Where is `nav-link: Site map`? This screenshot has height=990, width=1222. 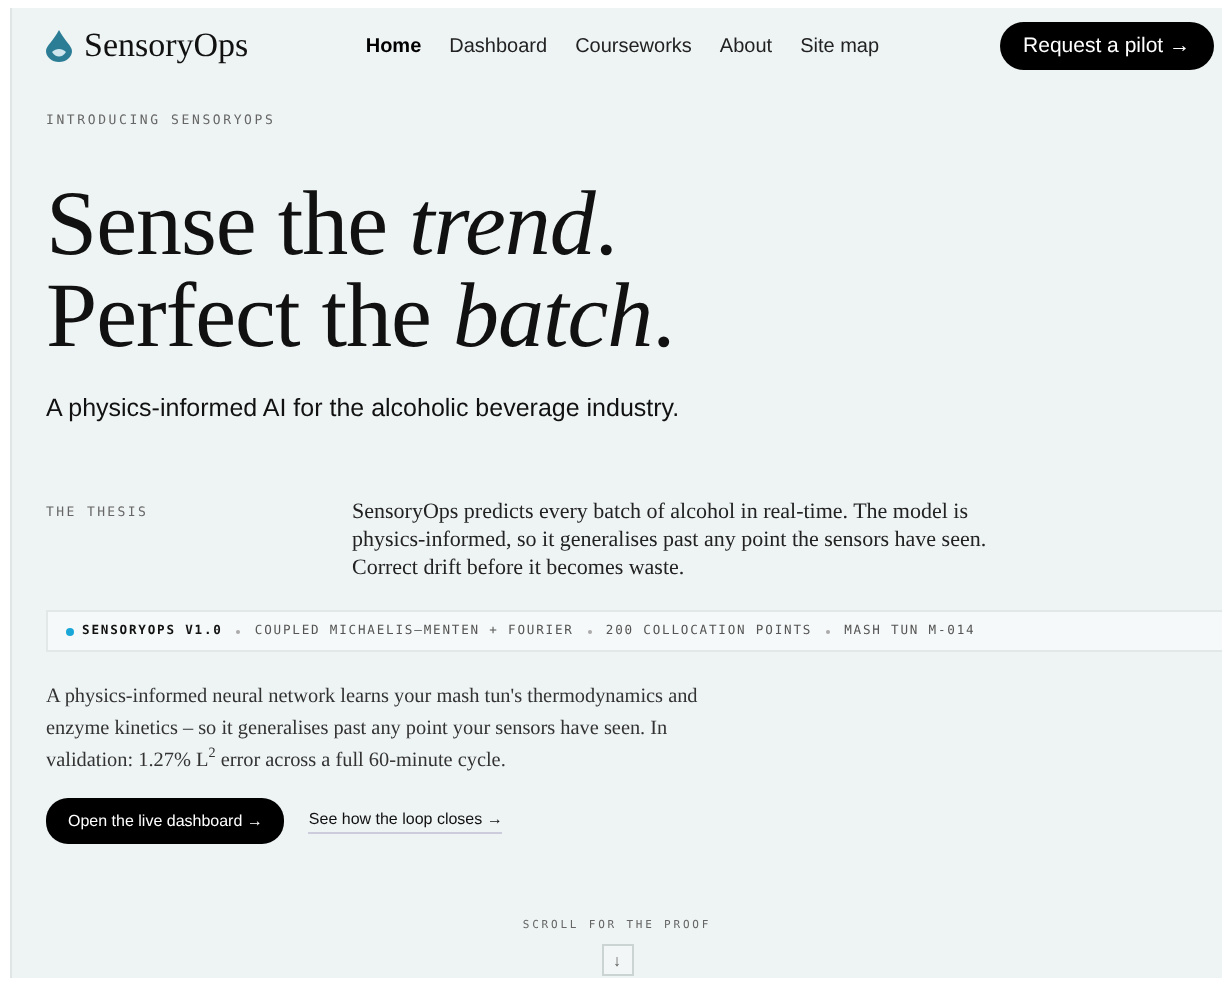 nav-link: Site map is located at coordinates (840, 46).